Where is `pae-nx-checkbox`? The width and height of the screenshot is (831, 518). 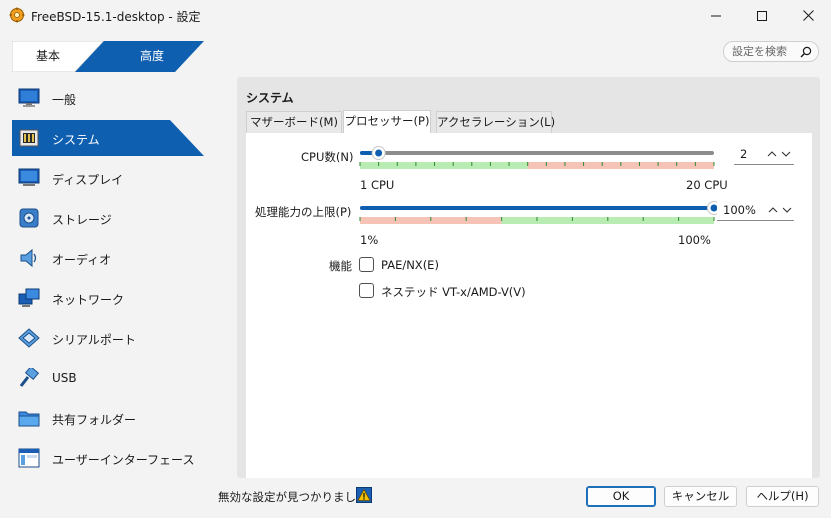 pae-nx-checkbox is located at coordinates (366, 264).